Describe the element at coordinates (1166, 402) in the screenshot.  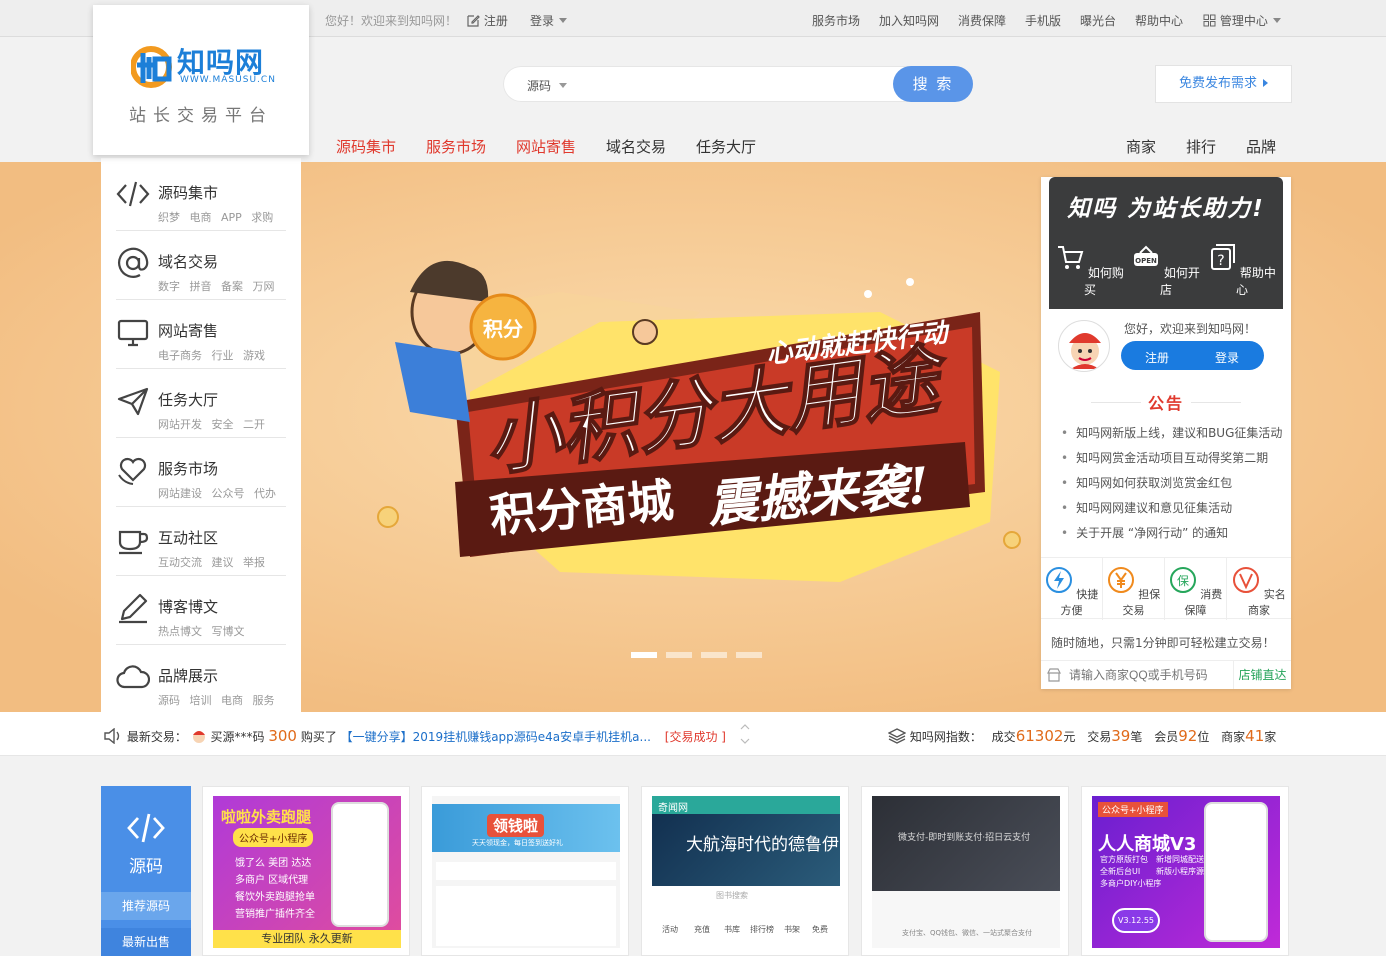
I see `notice-title: 公告` at that location.